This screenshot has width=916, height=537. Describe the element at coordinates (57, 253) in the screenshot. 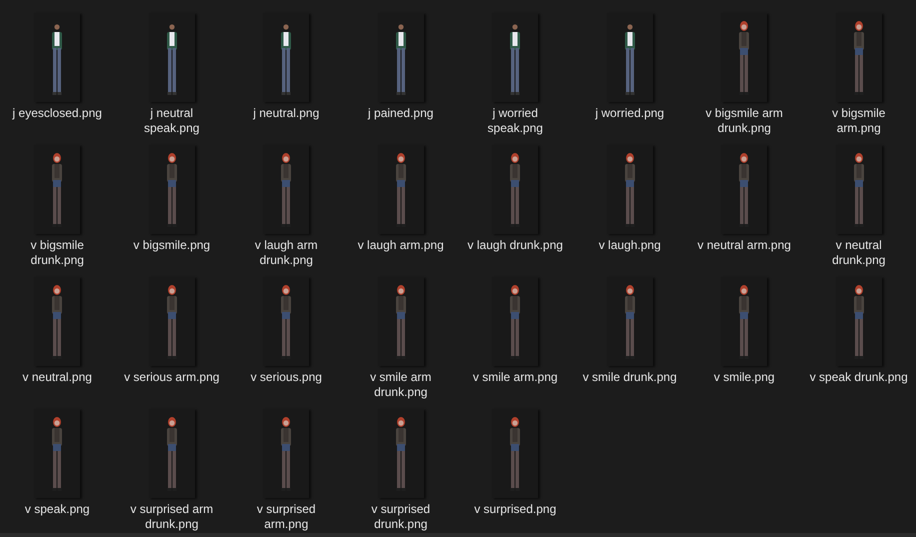

I see `file-name: v bigsmile drunk.png` at that location.